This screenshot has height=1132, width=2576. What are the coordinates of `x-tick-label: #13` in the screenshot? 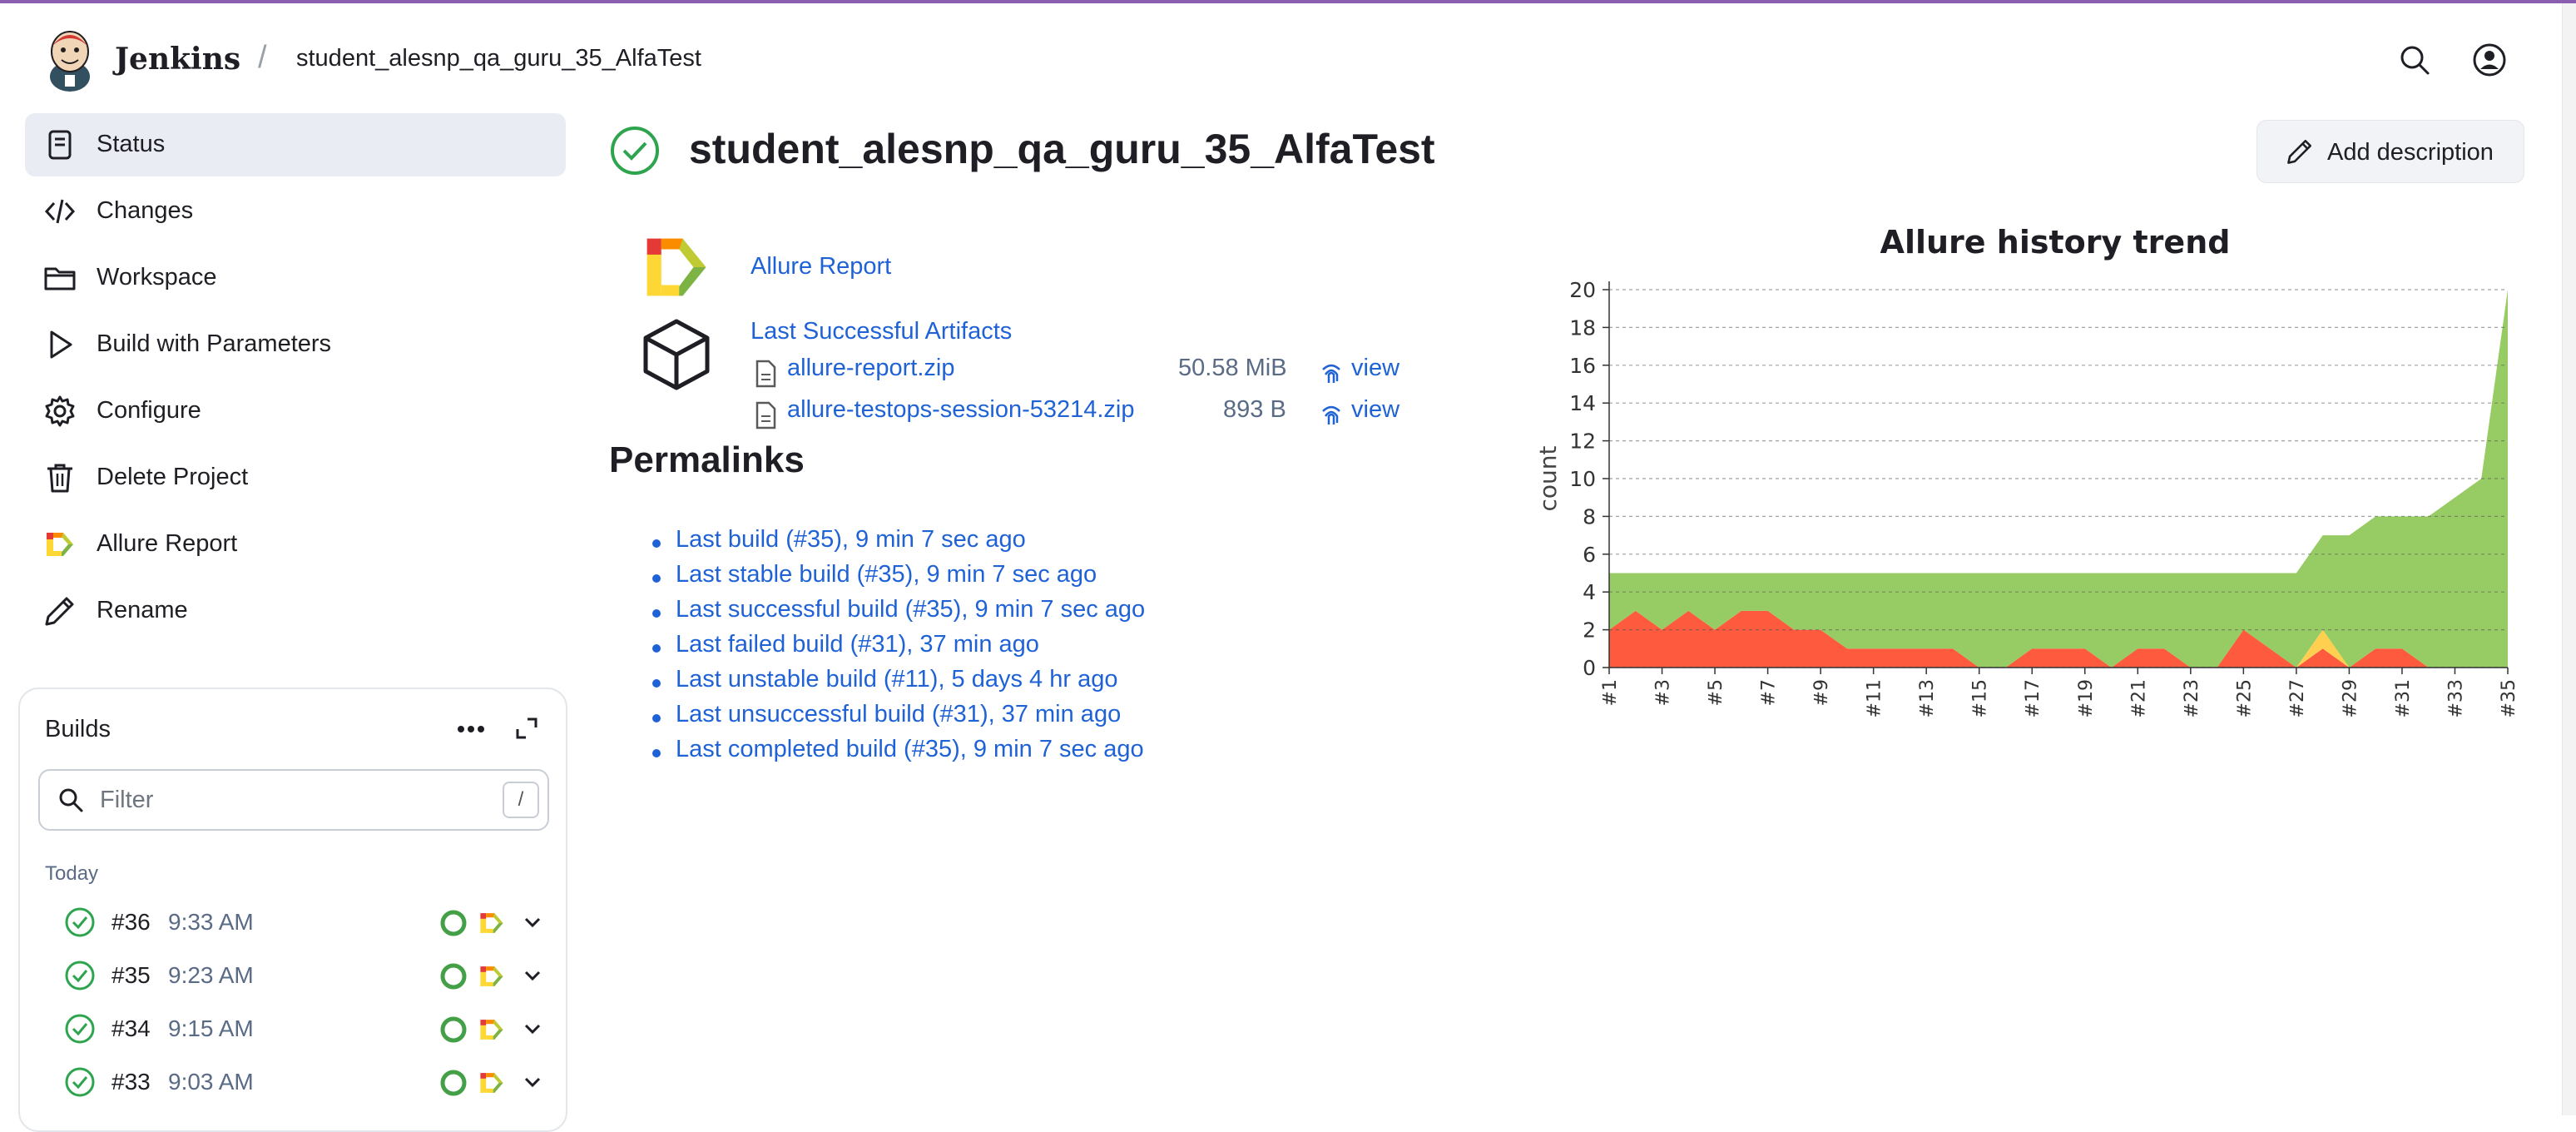 It's located at (1928, 698).